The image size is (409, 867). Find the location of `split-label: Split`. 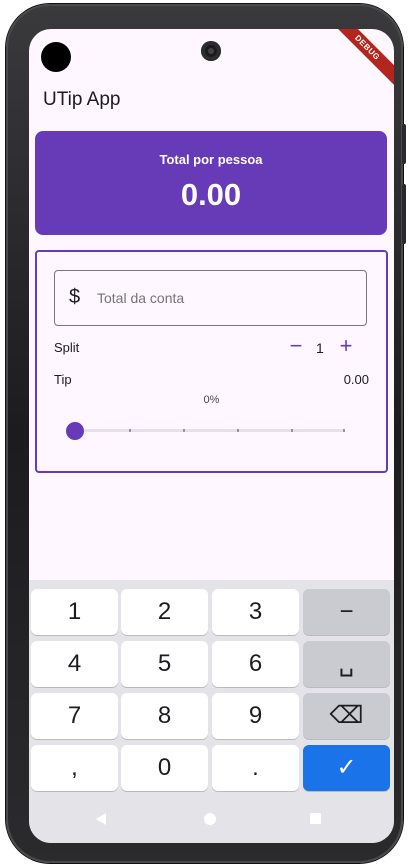

split-label: Split is located at coordinates (67, 347).